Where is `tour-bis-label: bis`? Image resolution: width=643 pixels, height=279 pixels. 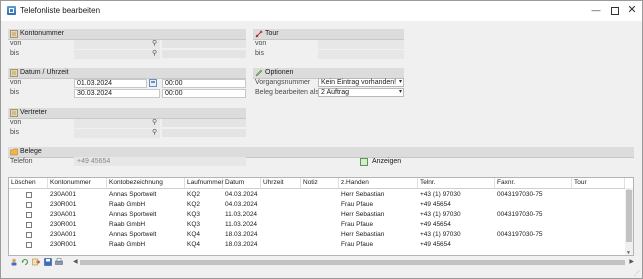
tour-bis-label: bis is located at coordinates (259, 53).